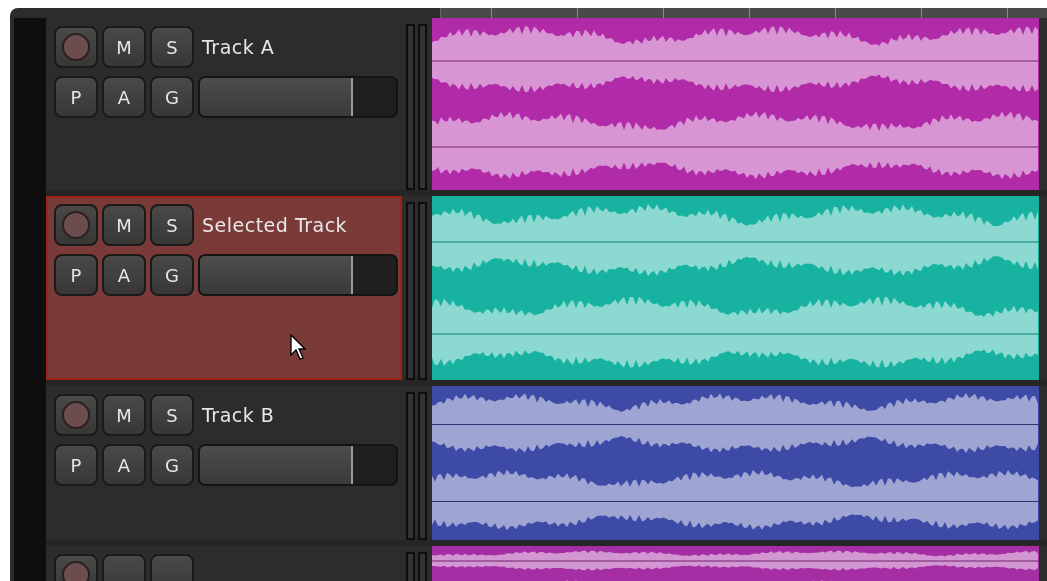  I want to click on track-name: Track A, so click(238, 47).